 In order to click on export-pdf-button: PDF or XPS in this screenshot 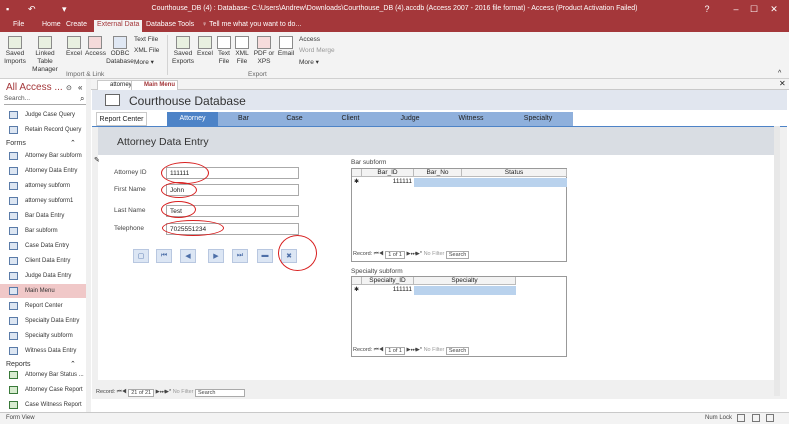, I will do `click(264, 51)`.